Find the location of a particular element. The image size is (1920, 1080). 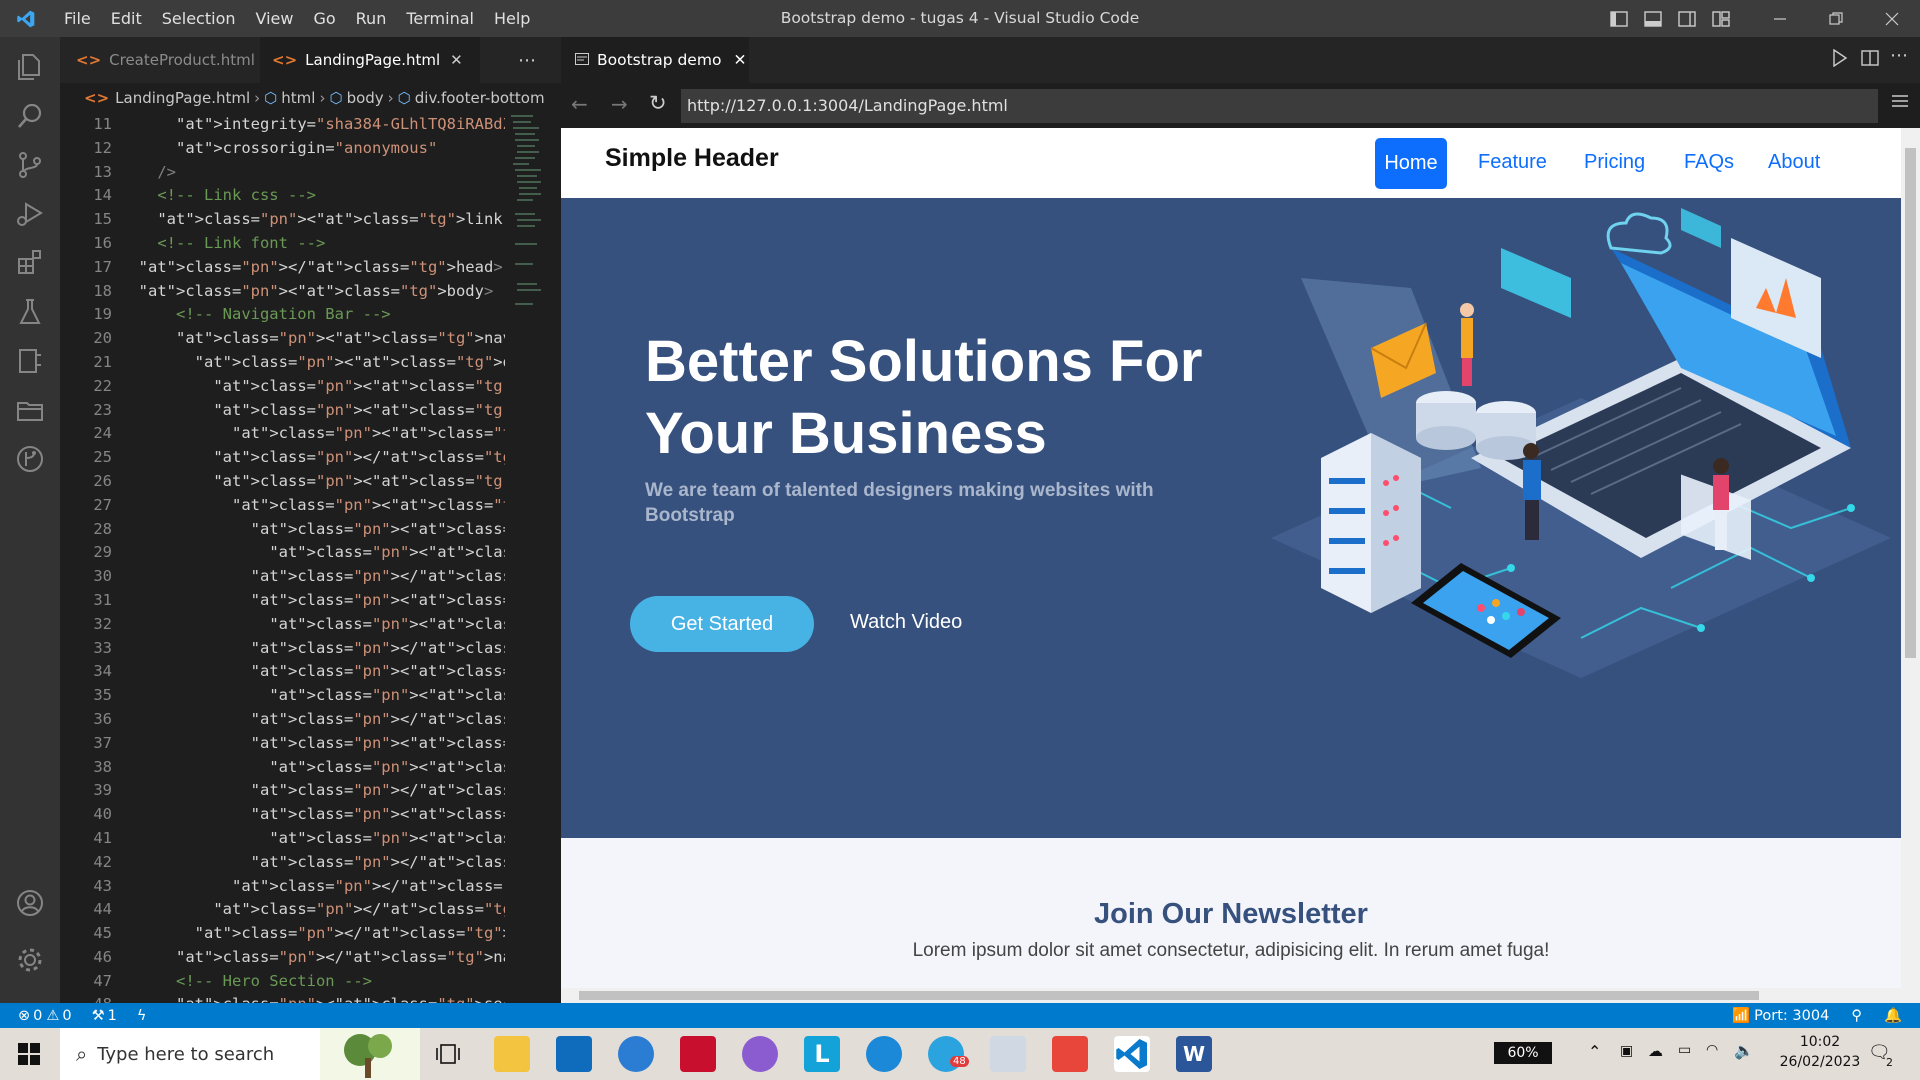

restore-icon is located at coordinates (1836, 18).